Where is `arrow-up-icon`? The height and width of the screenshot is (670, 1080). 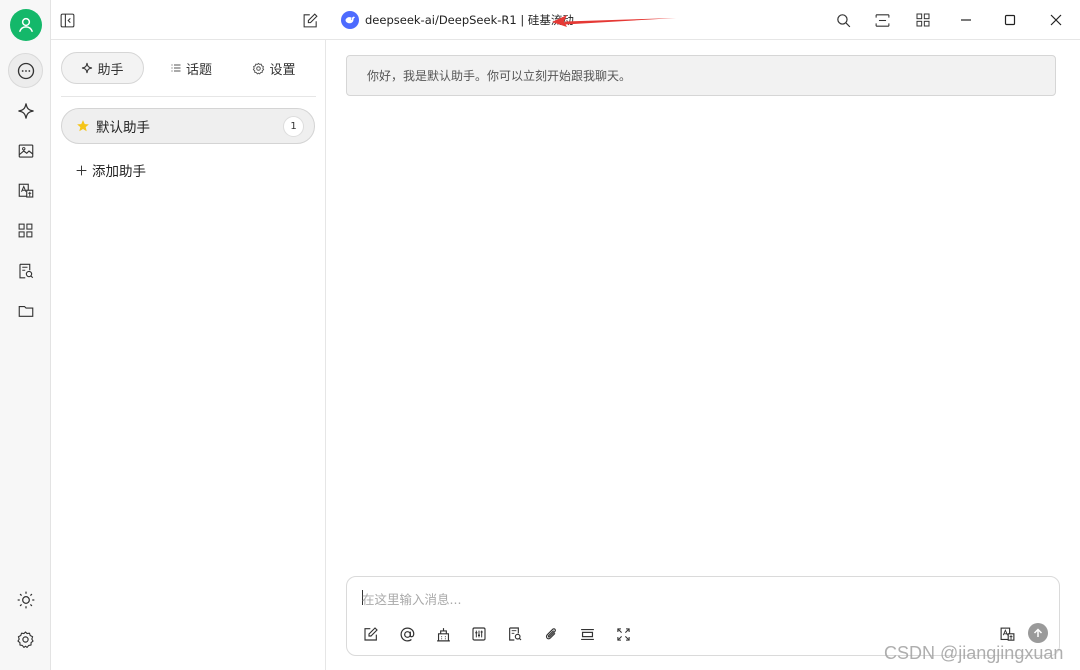 arrow-up-icon is located at coordinates (1038, 632).